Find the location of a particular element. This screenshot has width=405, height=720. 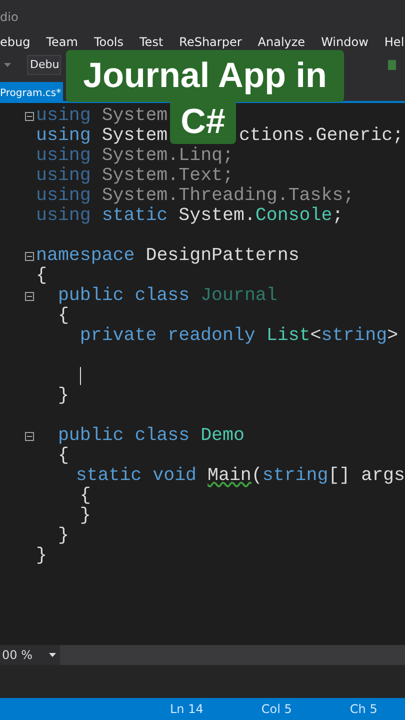

code-text: System.Threading.Tasks; is located at coordinates (227, 196).